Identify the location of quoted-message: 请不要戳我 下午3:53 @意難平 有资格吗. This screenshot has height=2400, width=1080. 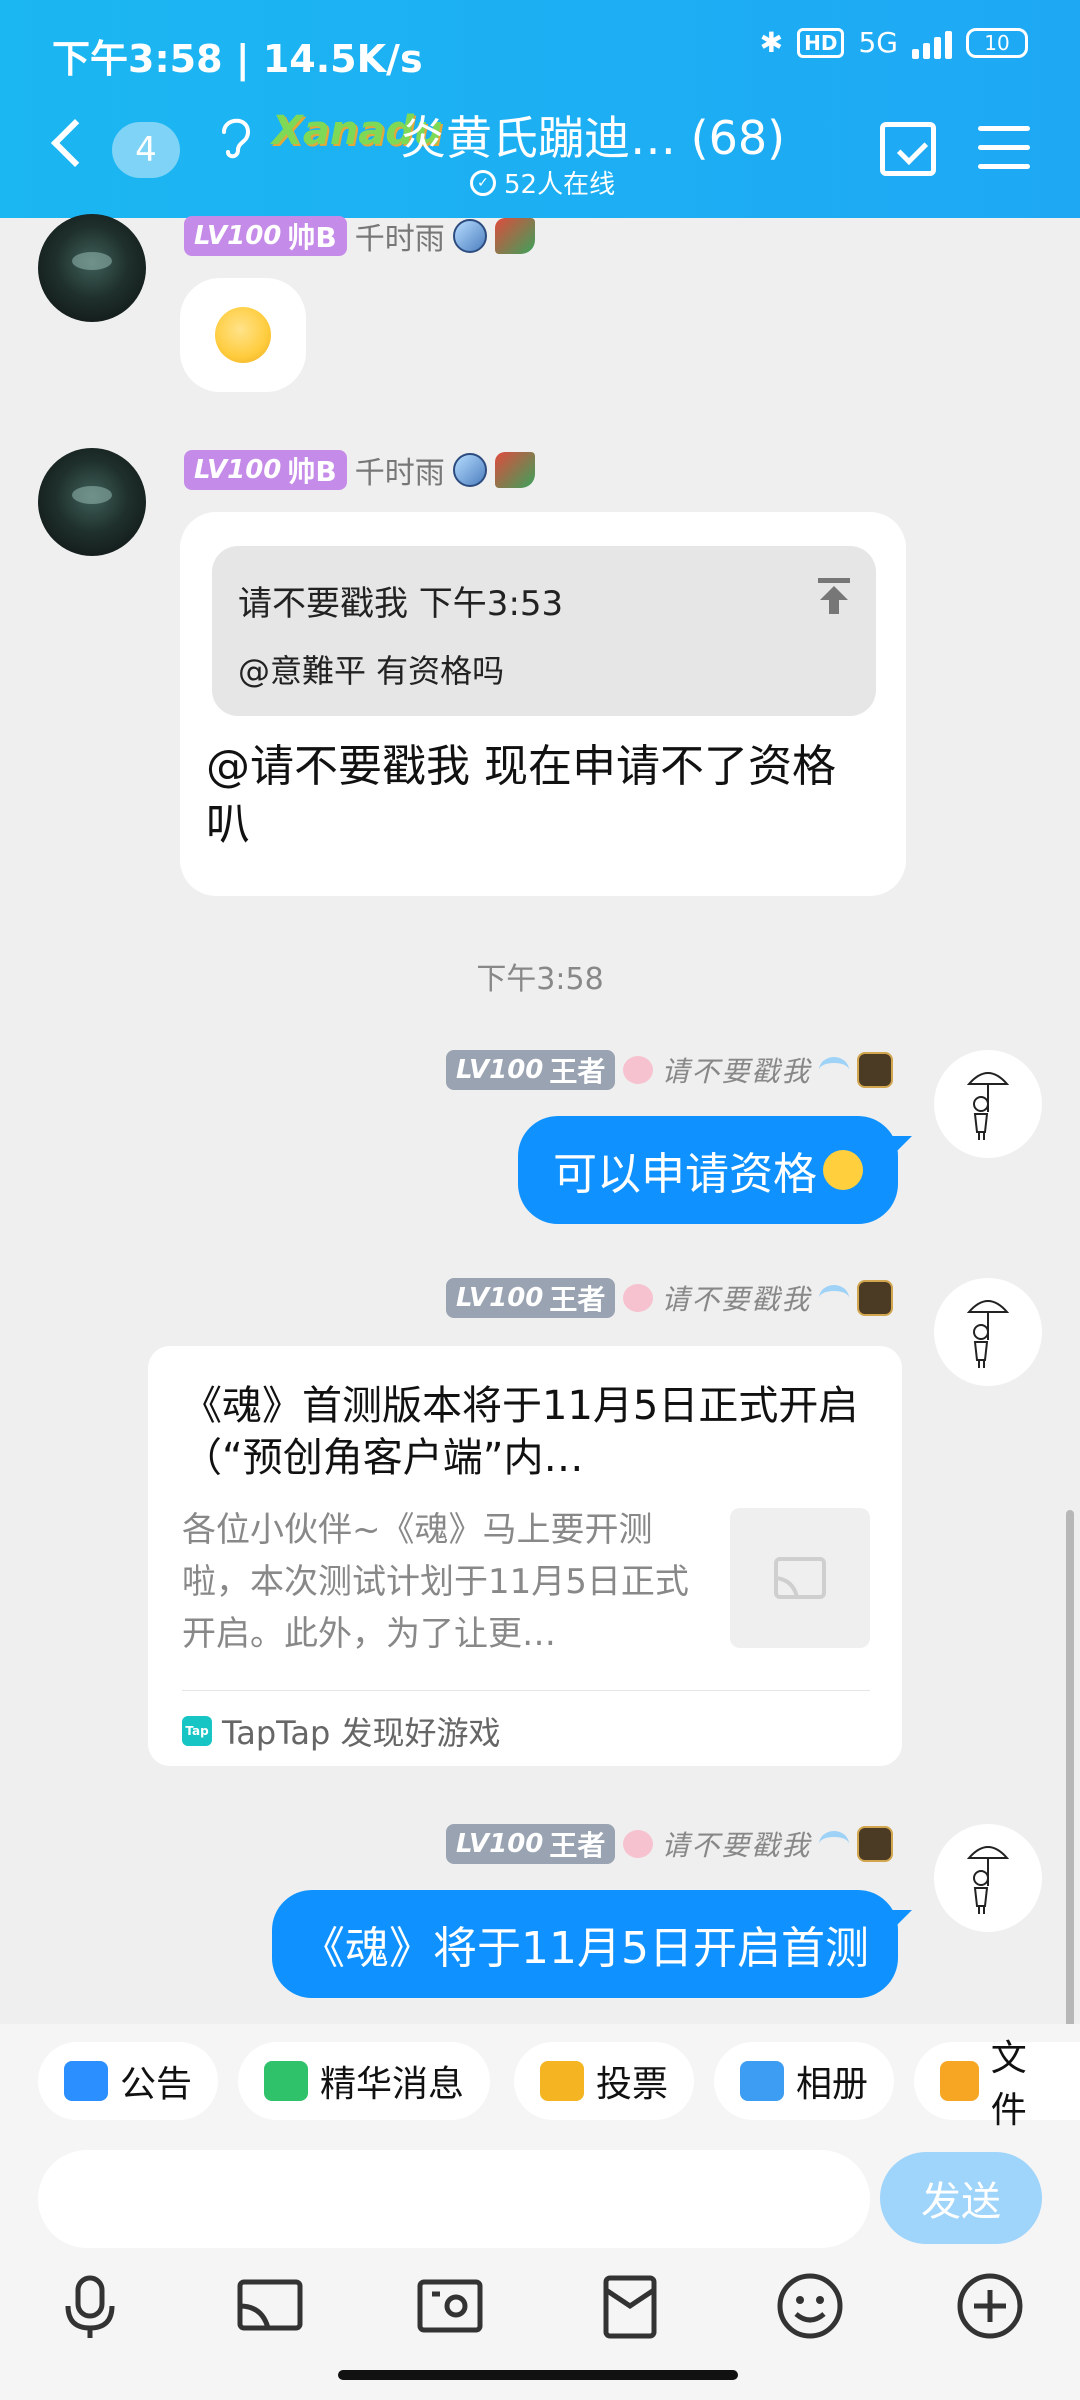
(544, 631).